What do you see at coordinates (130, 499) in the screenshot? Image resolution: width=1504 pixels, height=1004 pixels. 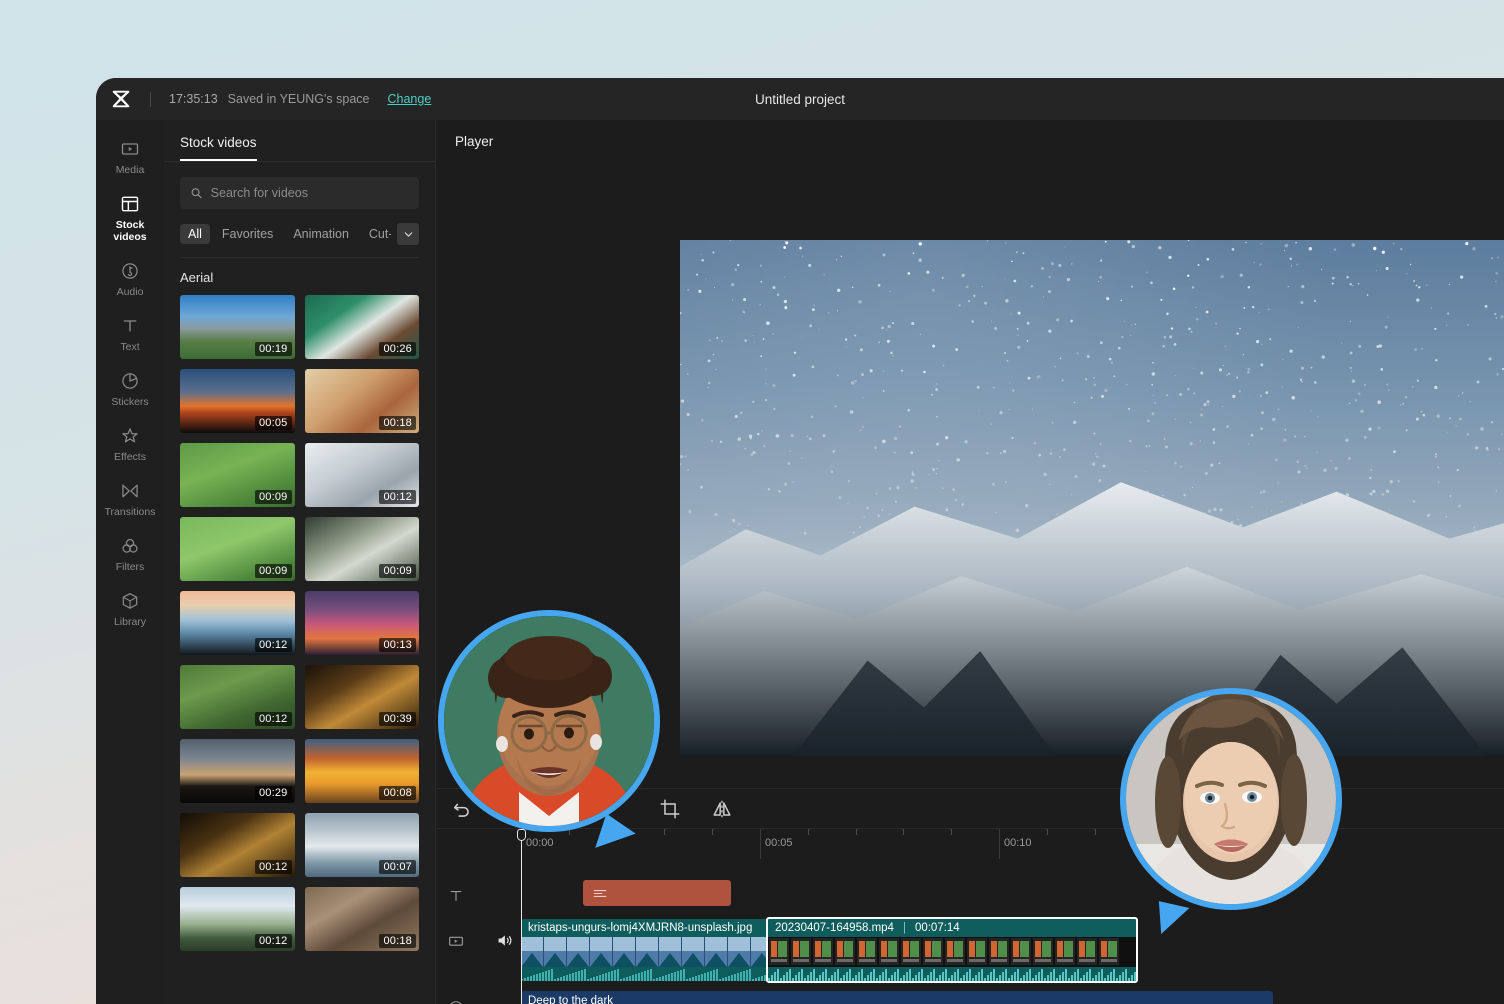 I see `sidebar-item-transitions: Transitions` at bounding box center [130, 499].